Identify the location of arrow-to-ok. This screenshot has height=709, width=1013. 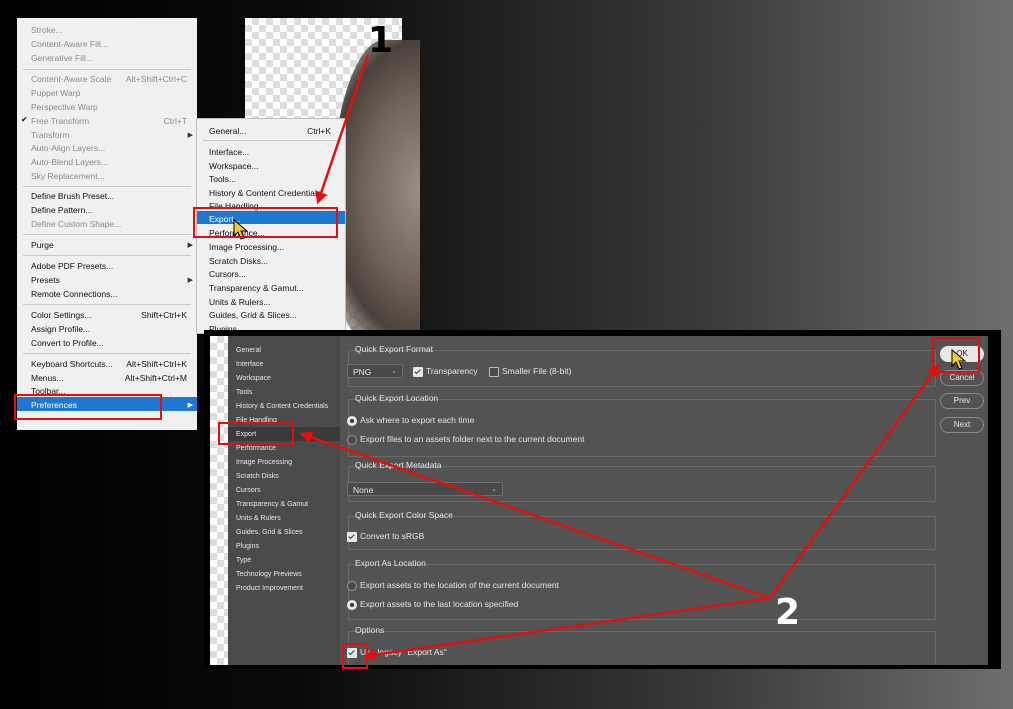
(854, 481).